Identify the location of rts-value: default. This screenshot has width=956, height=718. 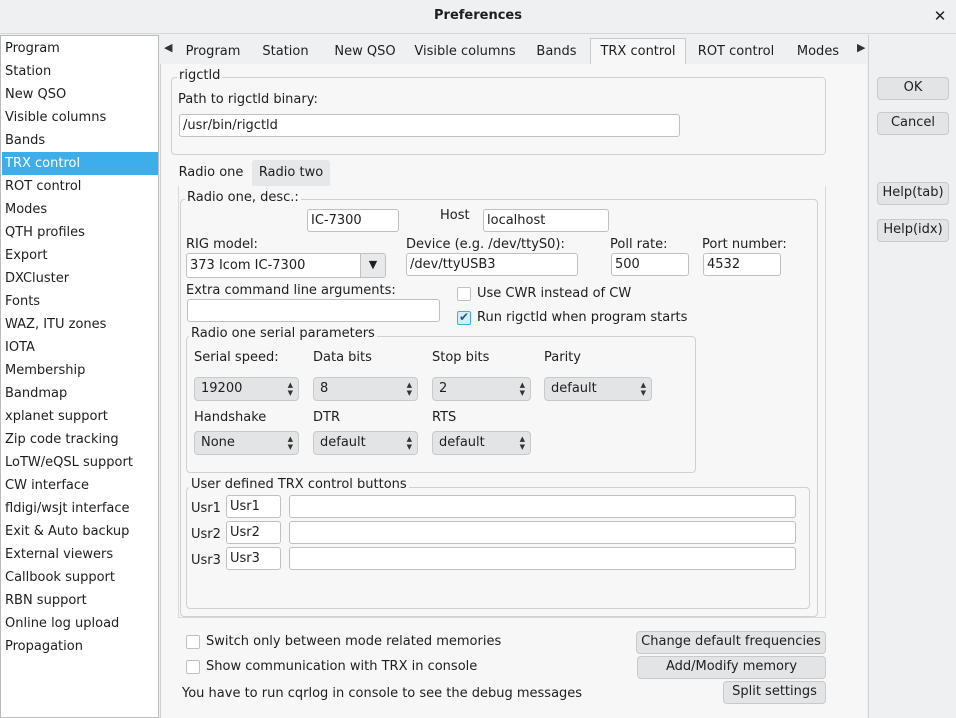
(462, 442).